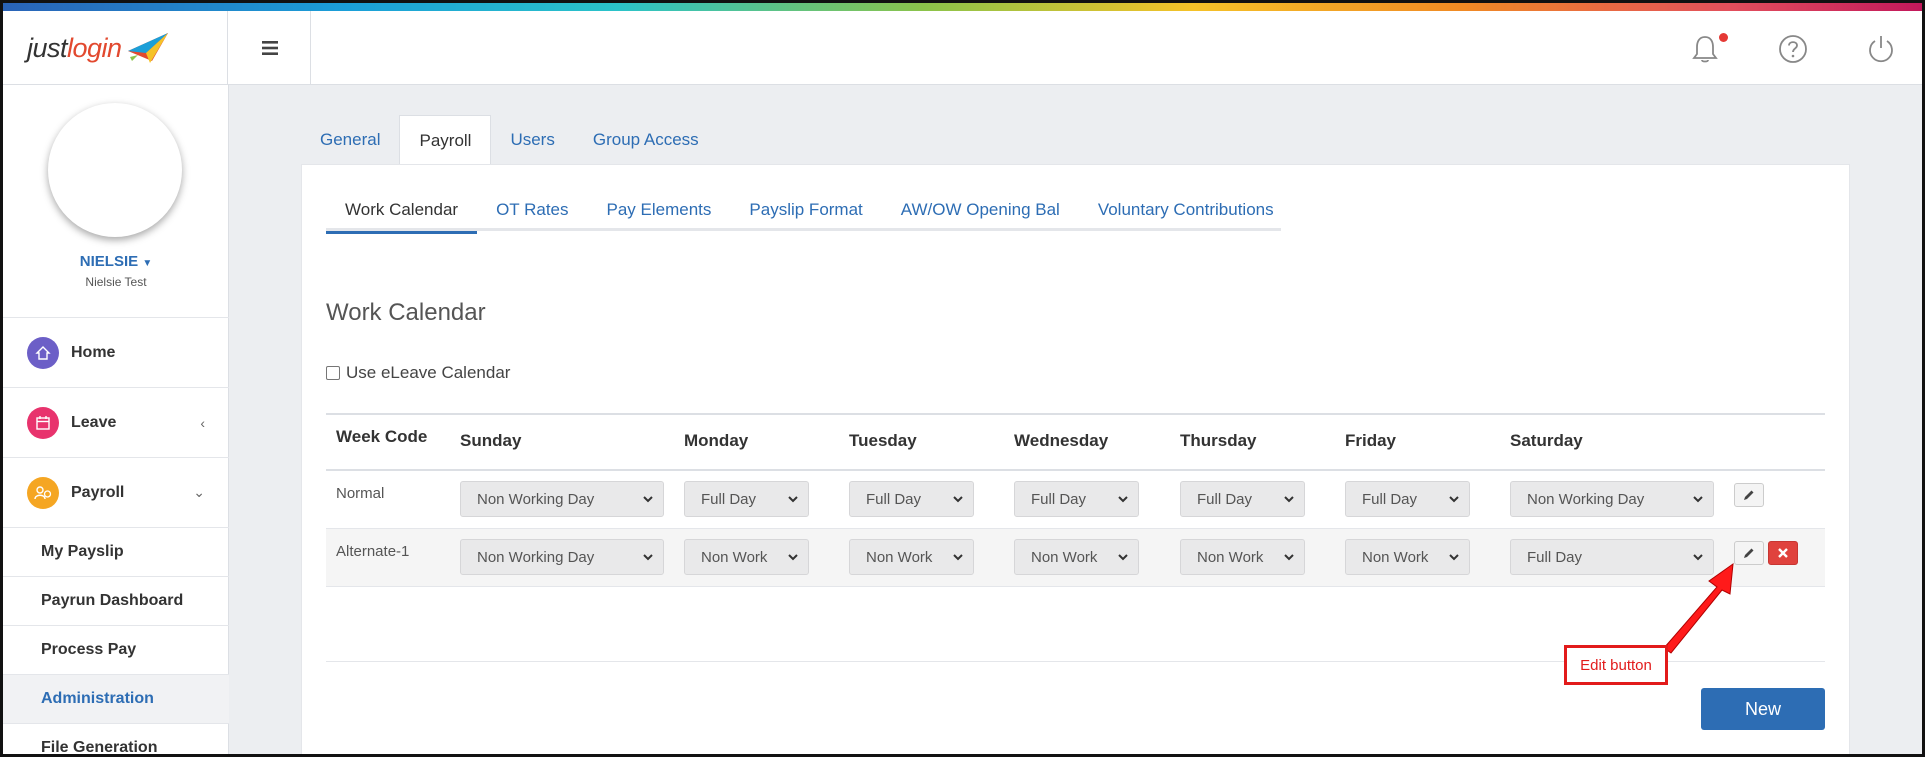 This screenshot has height=757, width=1925. Describe the element at coordinates (116, 352) in the screenshot. I see `sidebar-item-home: Home` at that location.